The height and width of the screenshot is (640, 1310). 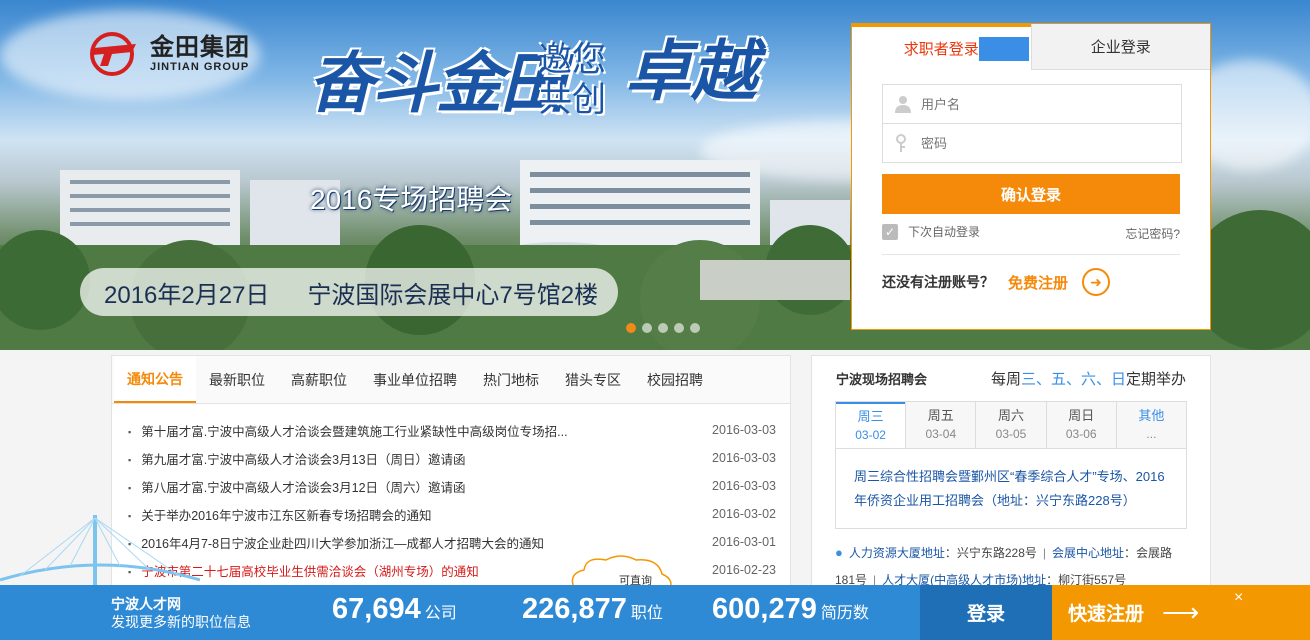 I want to click on username-input, so click(x=1041, y=104).